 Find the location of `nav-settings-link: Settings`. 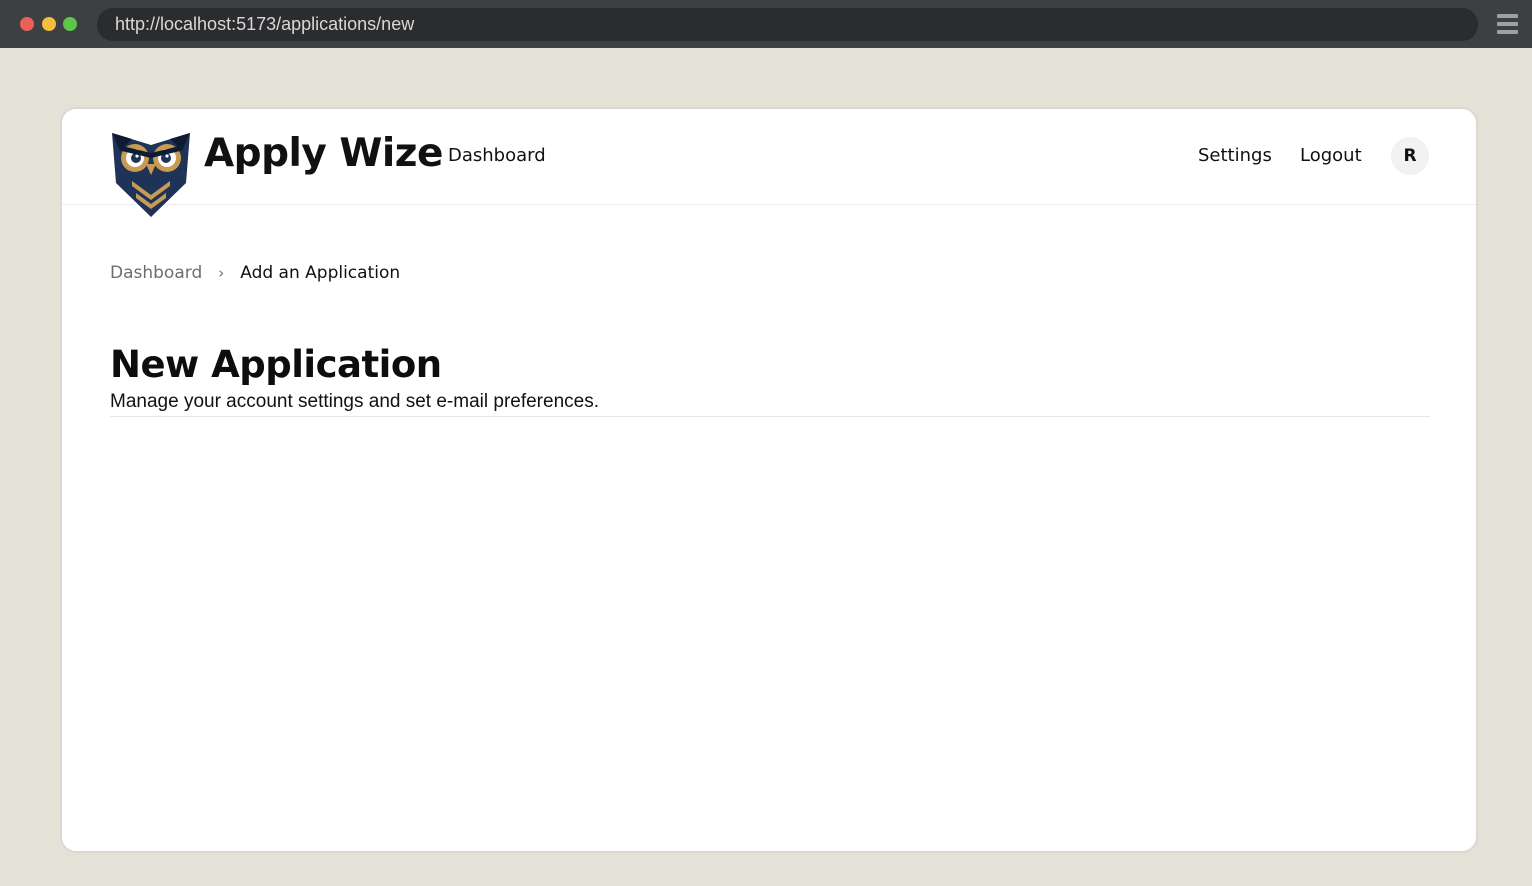

nav-settings-link: Settings is located at coordinates (1235, 155).